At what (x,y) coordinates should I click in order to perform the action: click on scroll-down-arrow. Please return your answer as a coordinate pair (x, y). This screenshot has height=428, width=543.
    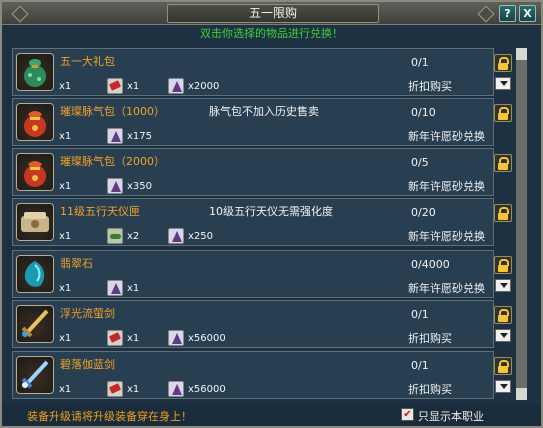
    Looking at the image, I should click on (521, 394).